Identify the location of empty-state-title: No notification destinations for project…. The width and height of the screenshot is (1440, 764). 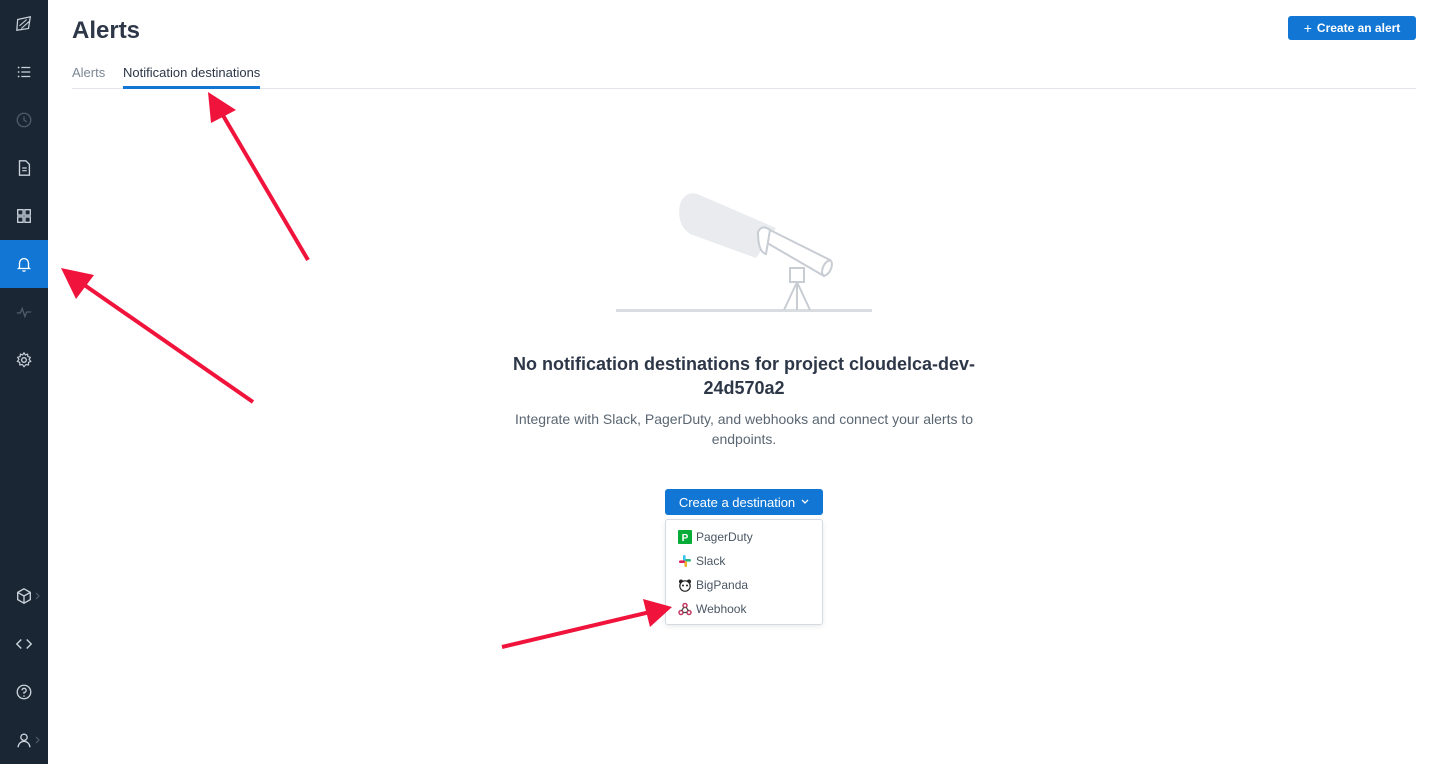
(744, 376).